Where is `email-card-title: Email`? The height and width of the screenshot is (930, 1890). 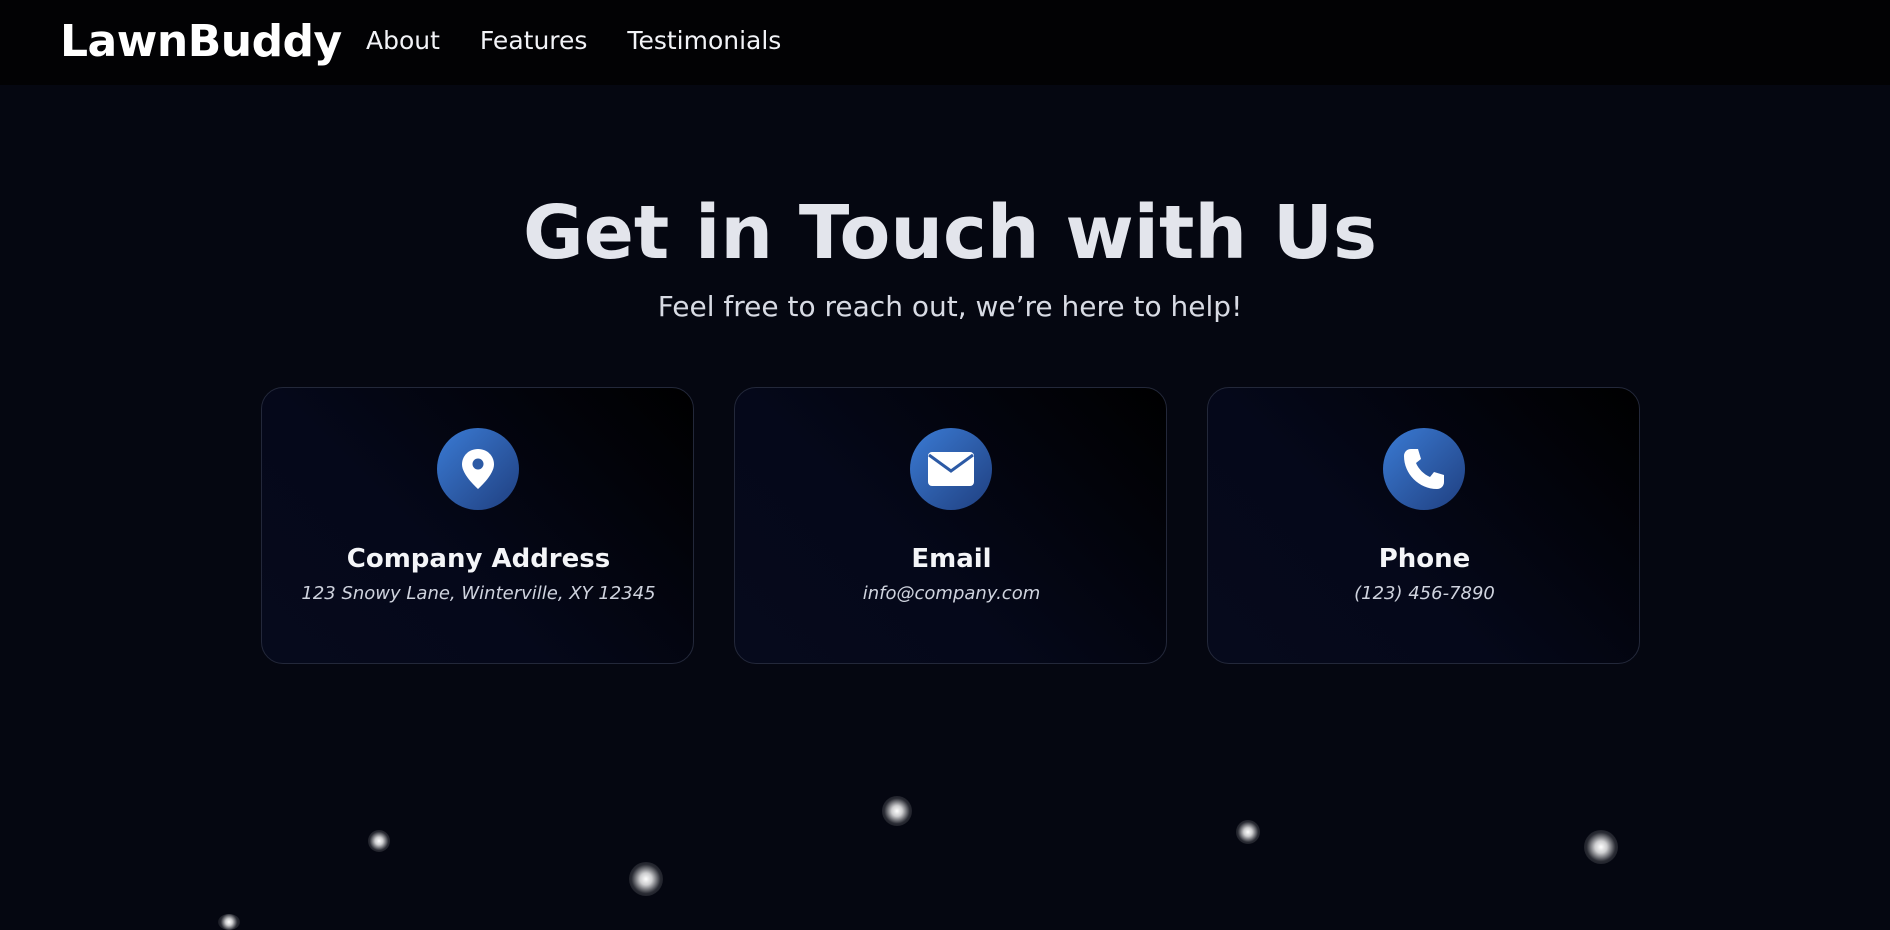 email-card-title: Email is located at coordinates (951, 559).